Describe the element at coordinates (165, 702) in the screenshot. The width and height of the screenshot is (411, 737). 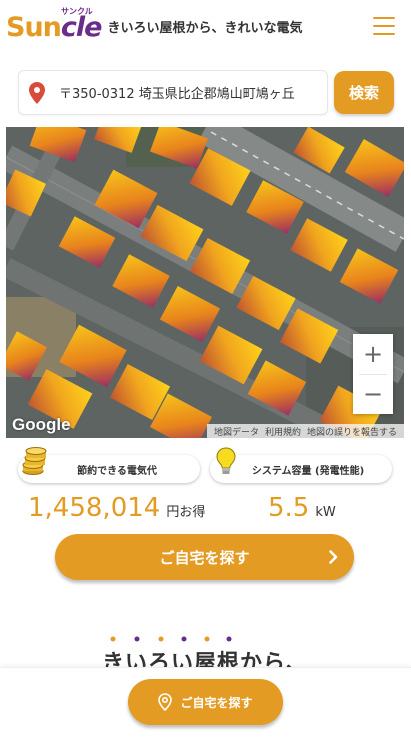
I see `location-pin-outline-icon` at that location.